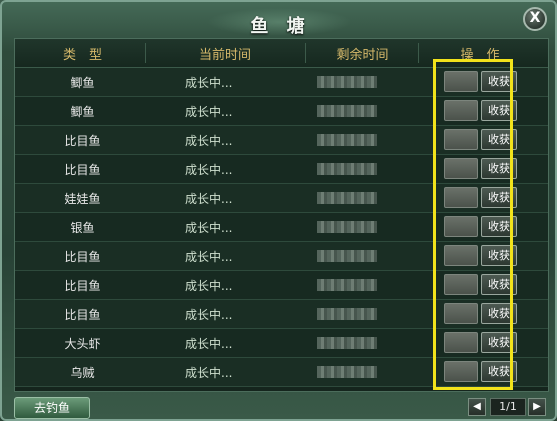 The image size is (557, 421). What do you see at coordinates (508, 407) in the screenshot?
I see `page-indicator: 1/1` at bounding box center [508, 407].